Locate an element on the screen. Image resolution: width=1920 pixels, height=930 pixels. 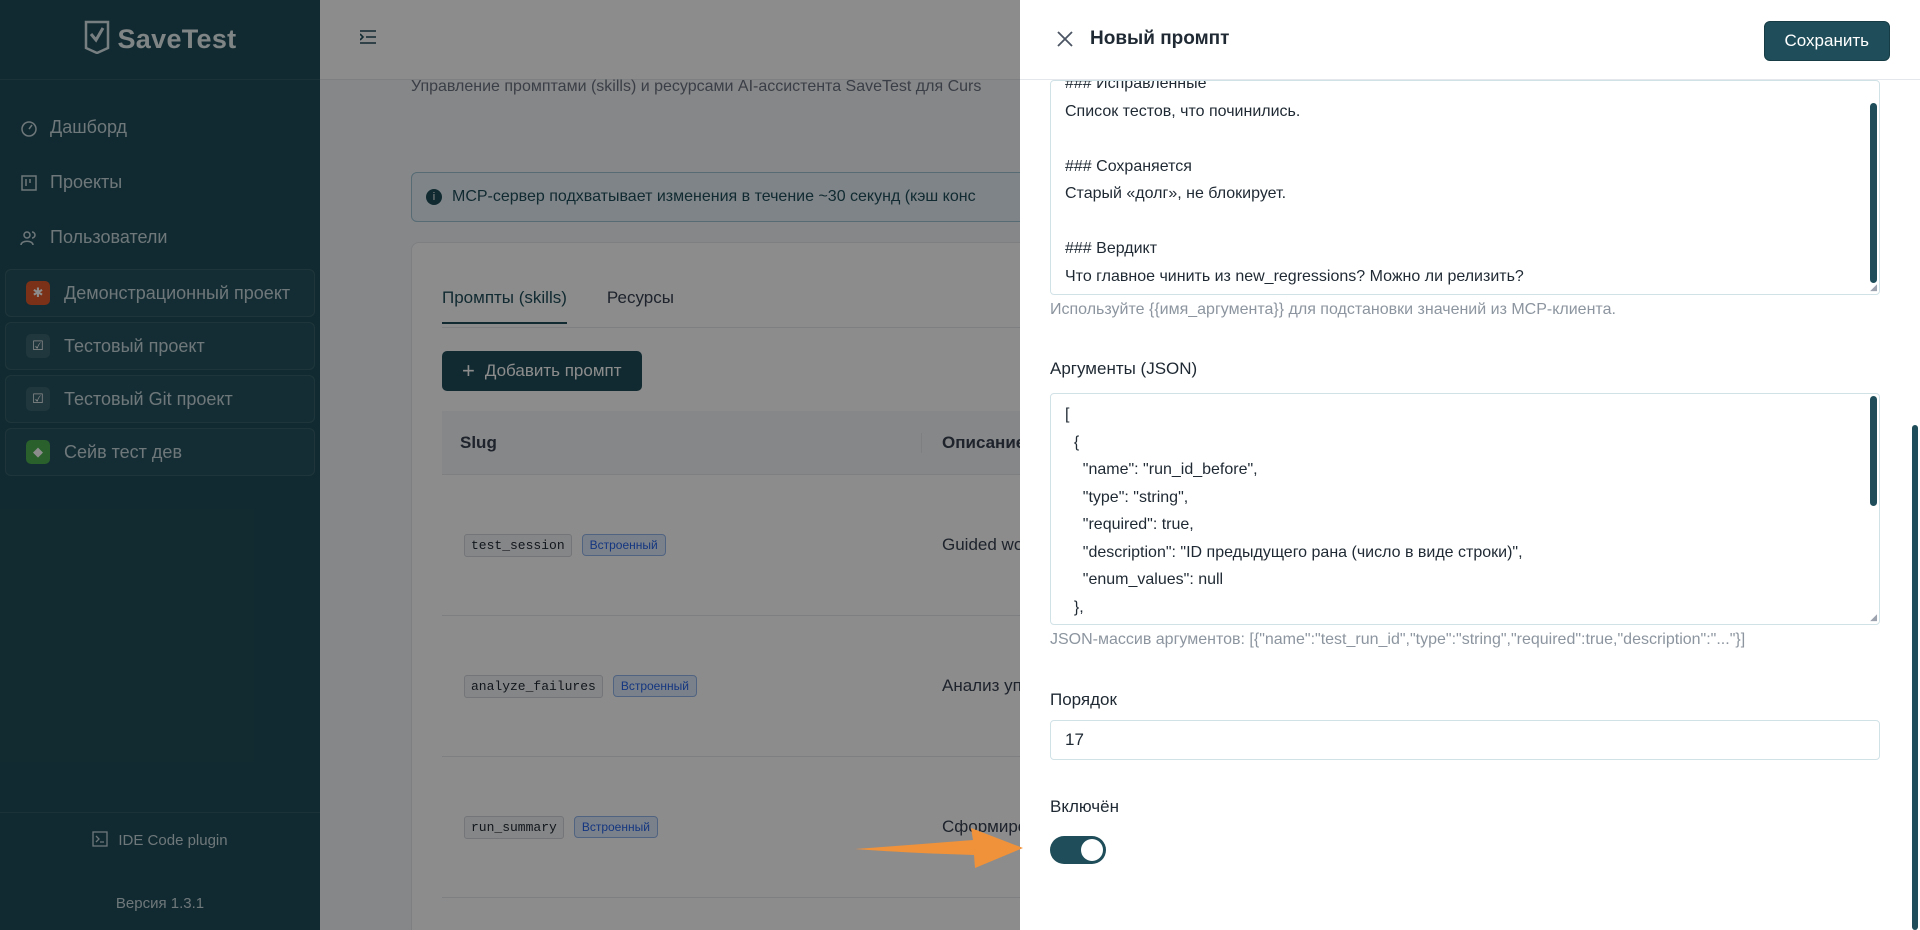
drawer-scrollbar is located at coordinates (1916, 505).